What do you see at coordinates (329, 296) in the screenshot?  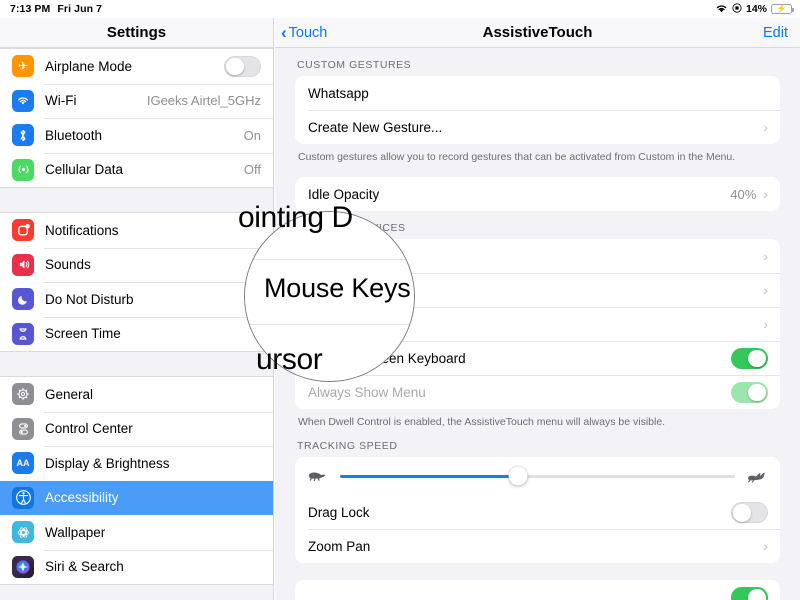 I see `magnifier-loupe` at bounding box center [329, 296].